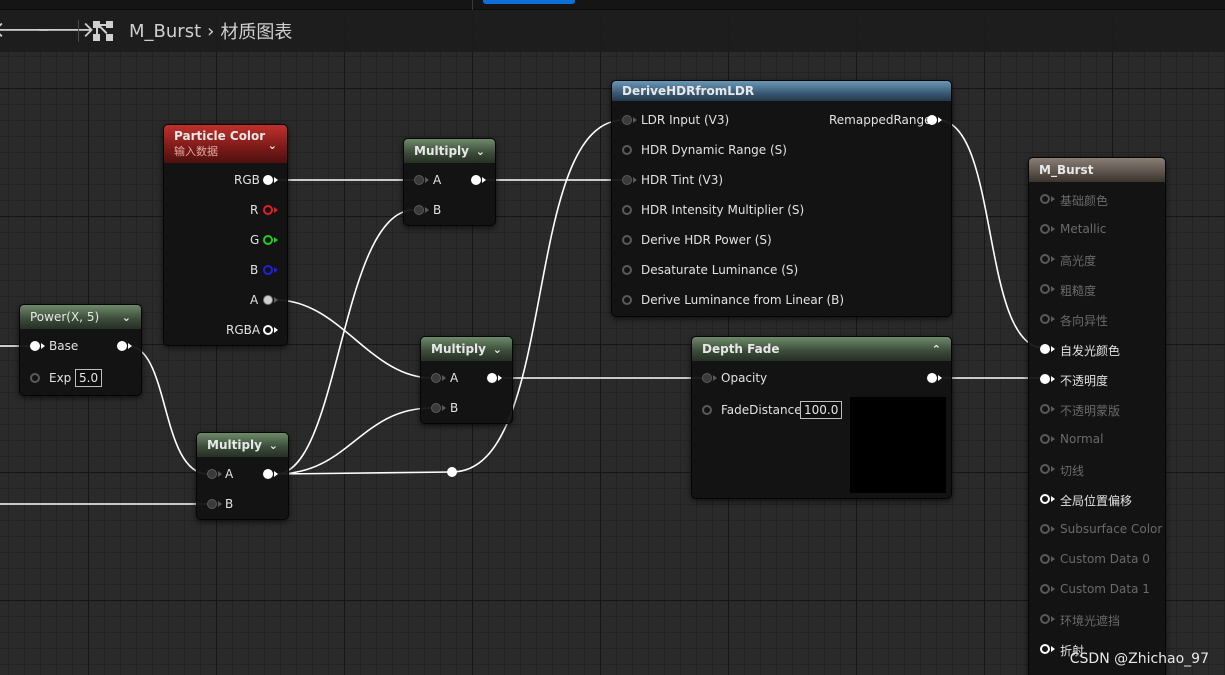  What do you see at coordinates (761, 410) in the screenshot?
I see `pin-label: FadeDistance` at bounding box center [761, 410].